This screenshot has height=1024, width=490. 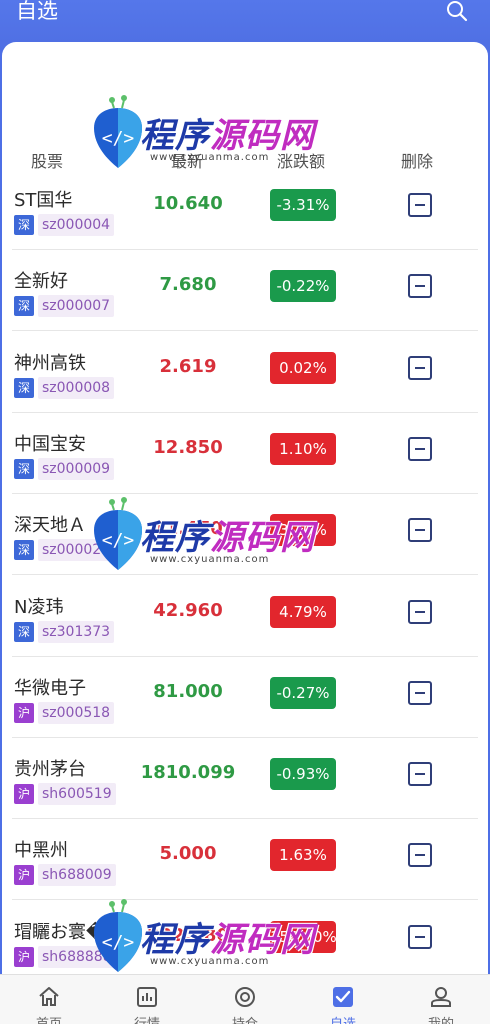 I want to click on table-row: 深天地Ａ 深 sz000023 11.470 3.10%, so click(x=245, y=534).